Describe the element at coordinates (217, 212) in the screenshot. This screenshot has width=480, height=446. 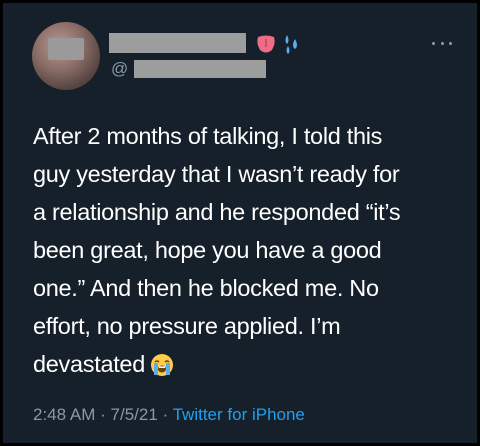
I see `tweet-text-line: a relationship and he responded “it’s` at that location.